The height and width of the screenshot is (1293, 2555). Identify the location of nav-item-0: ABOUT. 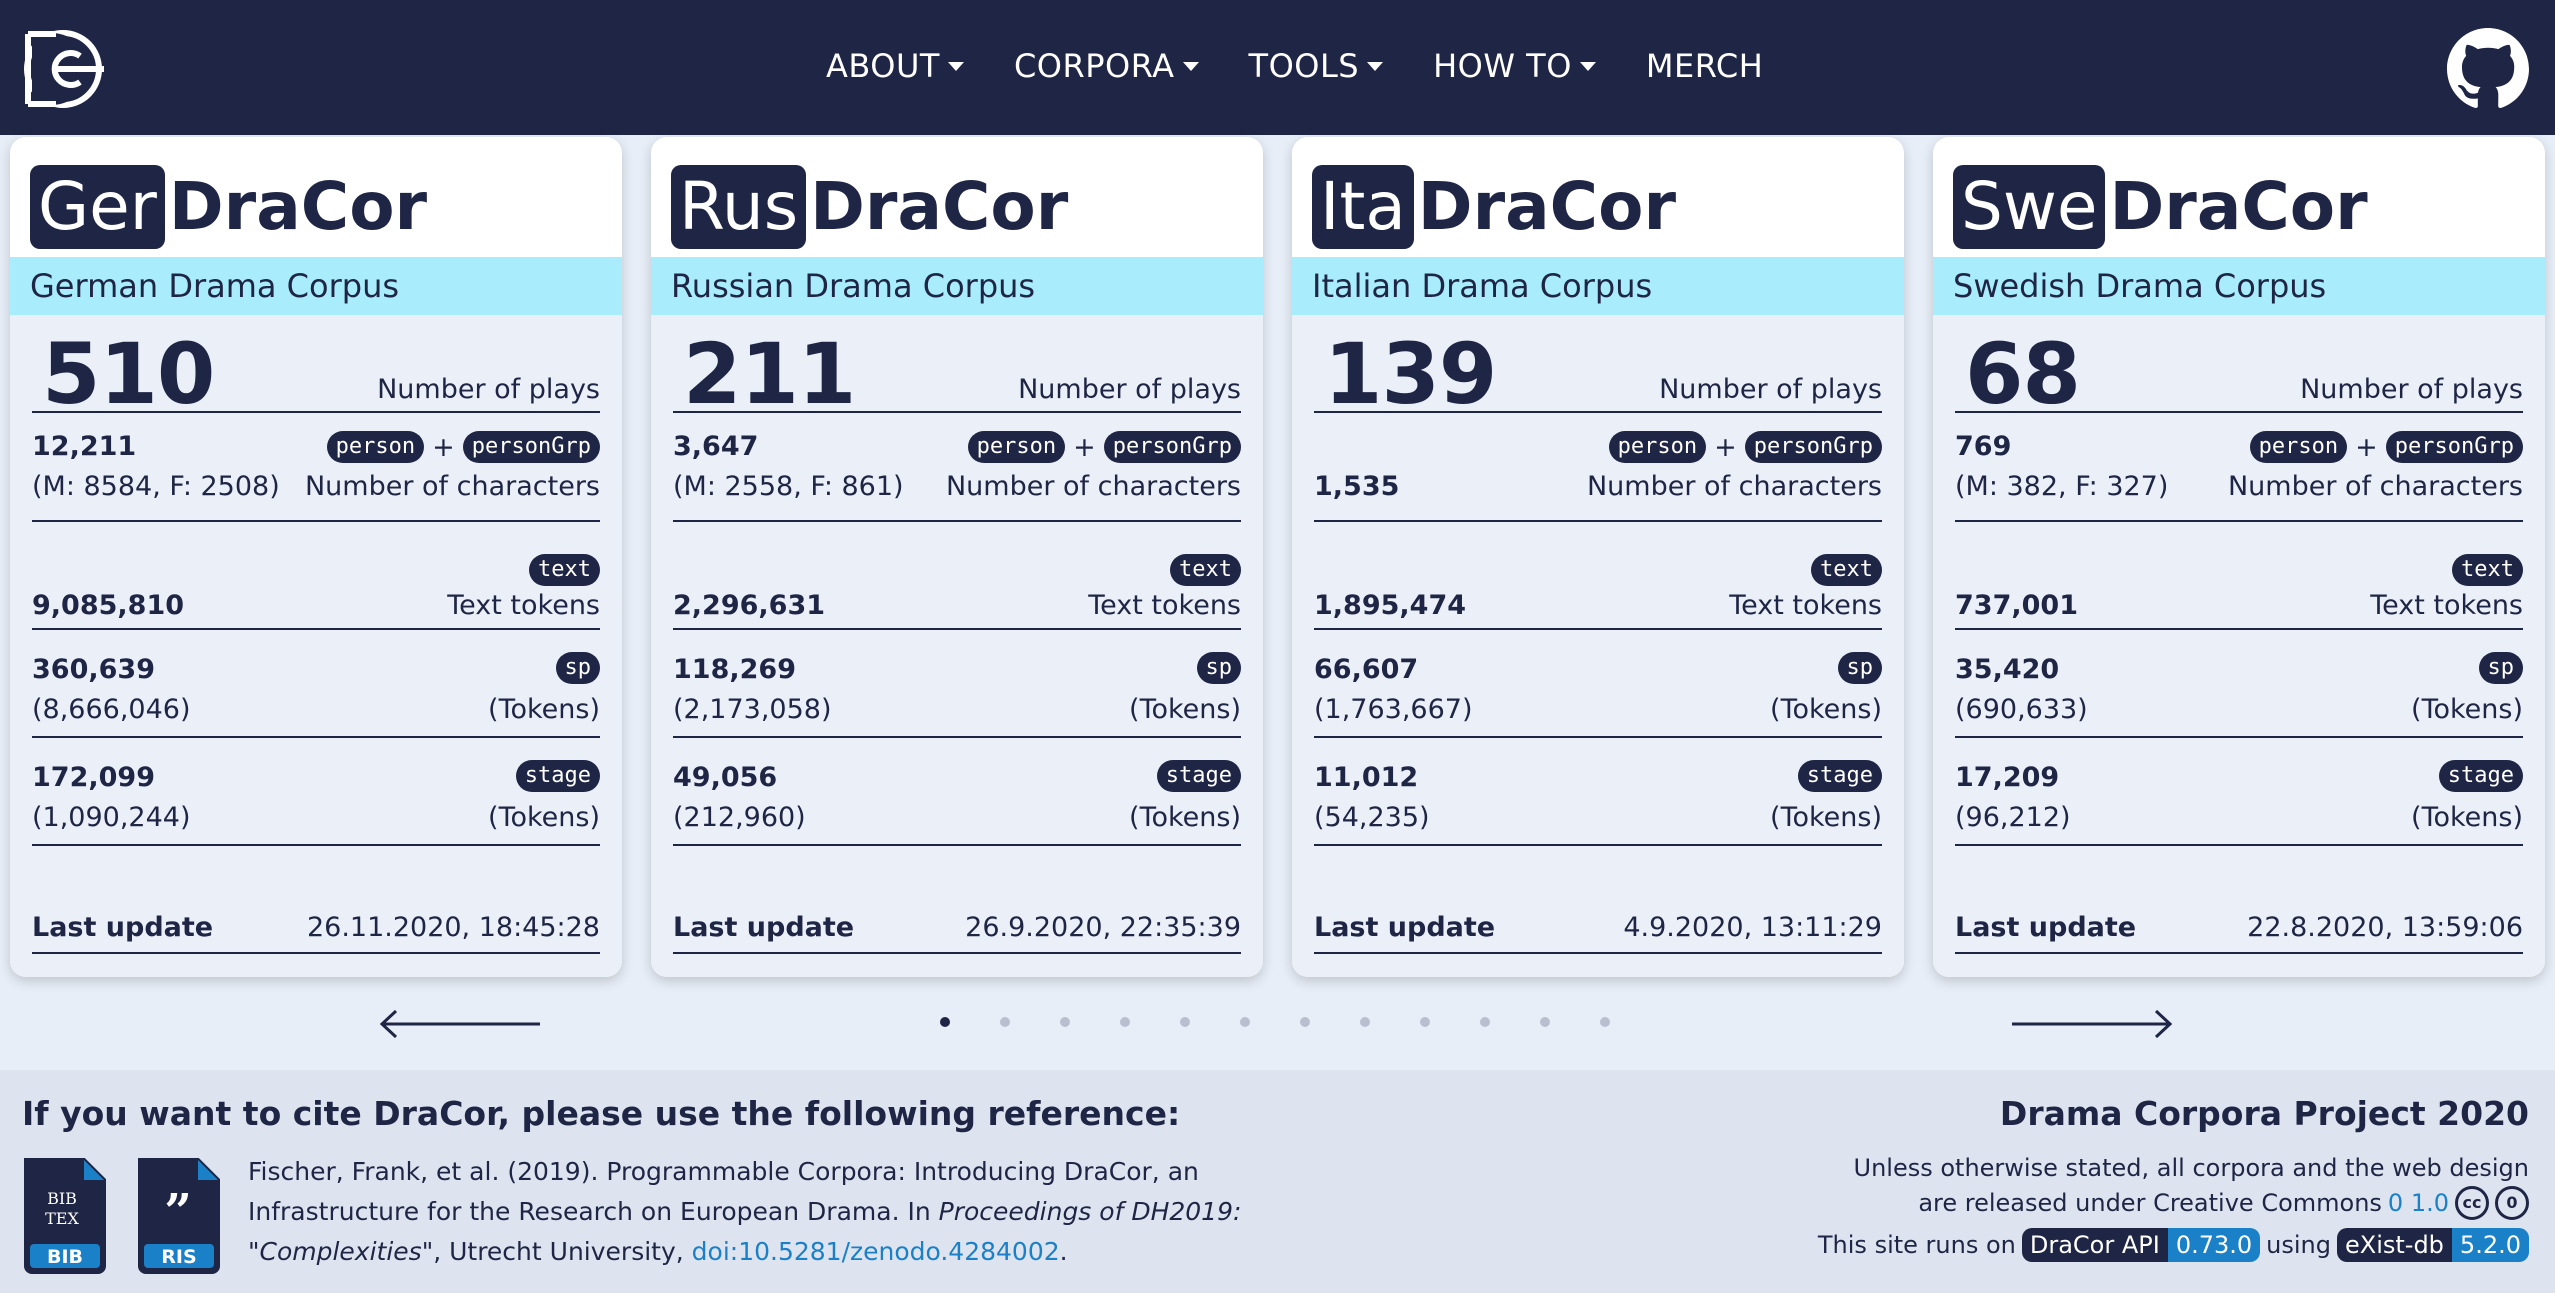
(895, 66).